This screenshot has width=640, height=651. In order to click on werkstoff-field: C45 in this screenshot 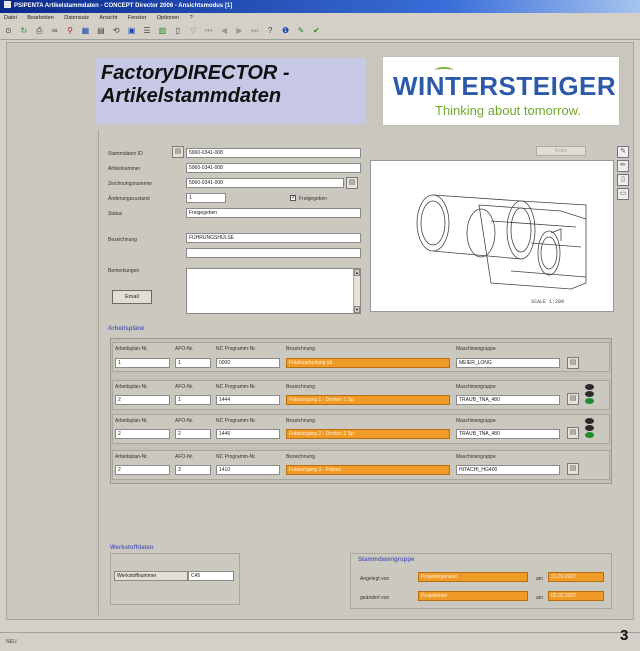, I will do `click(211, 576)`.